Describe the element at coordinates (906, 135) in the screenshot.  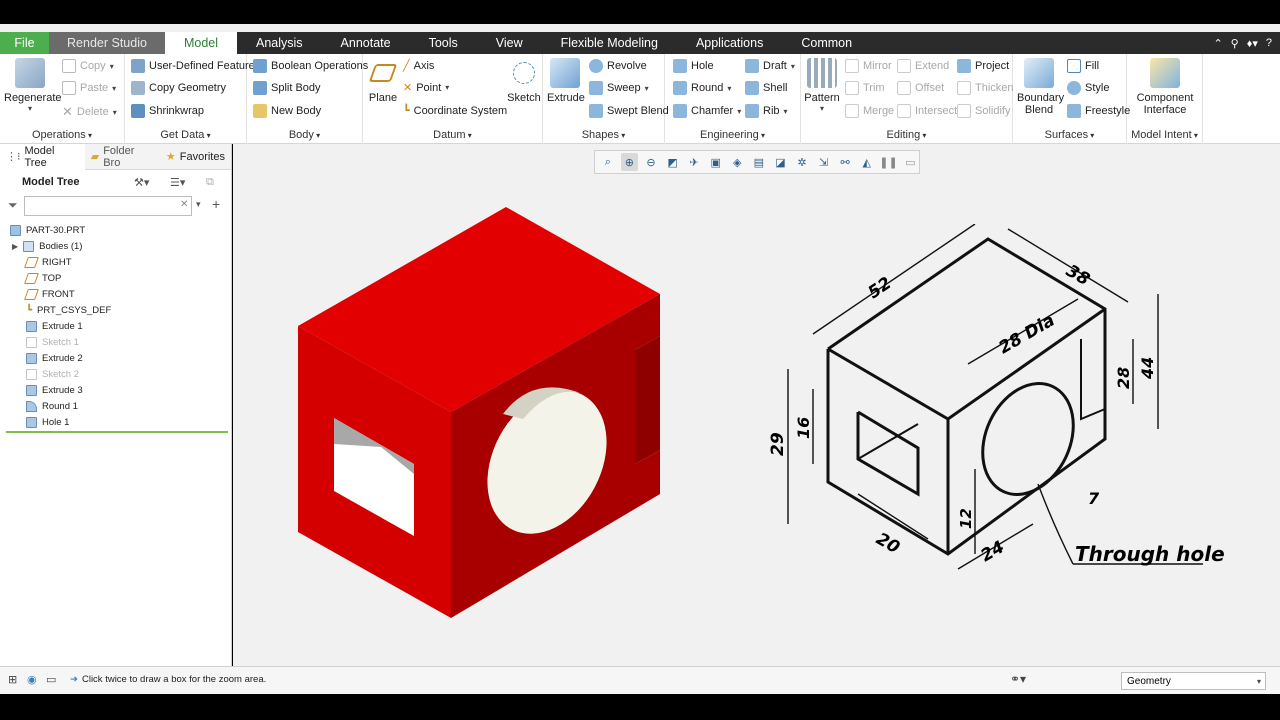
I see `editing-group-label: Editing` at that location.